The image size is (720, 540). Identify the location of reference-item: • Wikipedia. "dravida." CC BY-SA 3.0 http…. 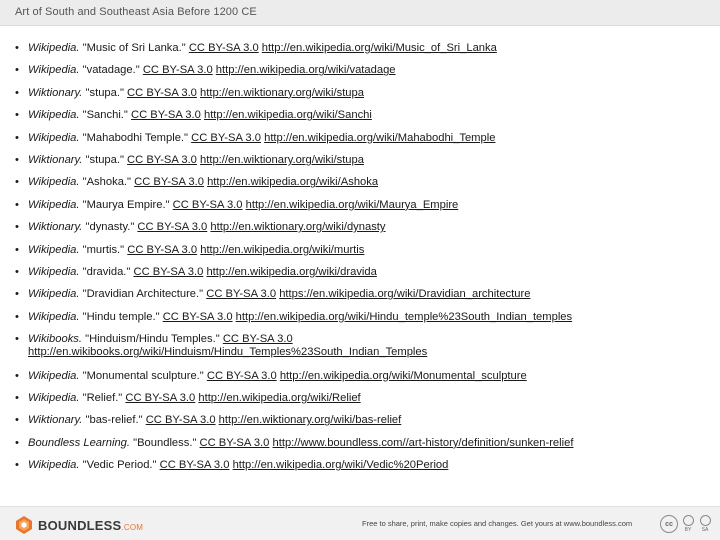
(362, 272).